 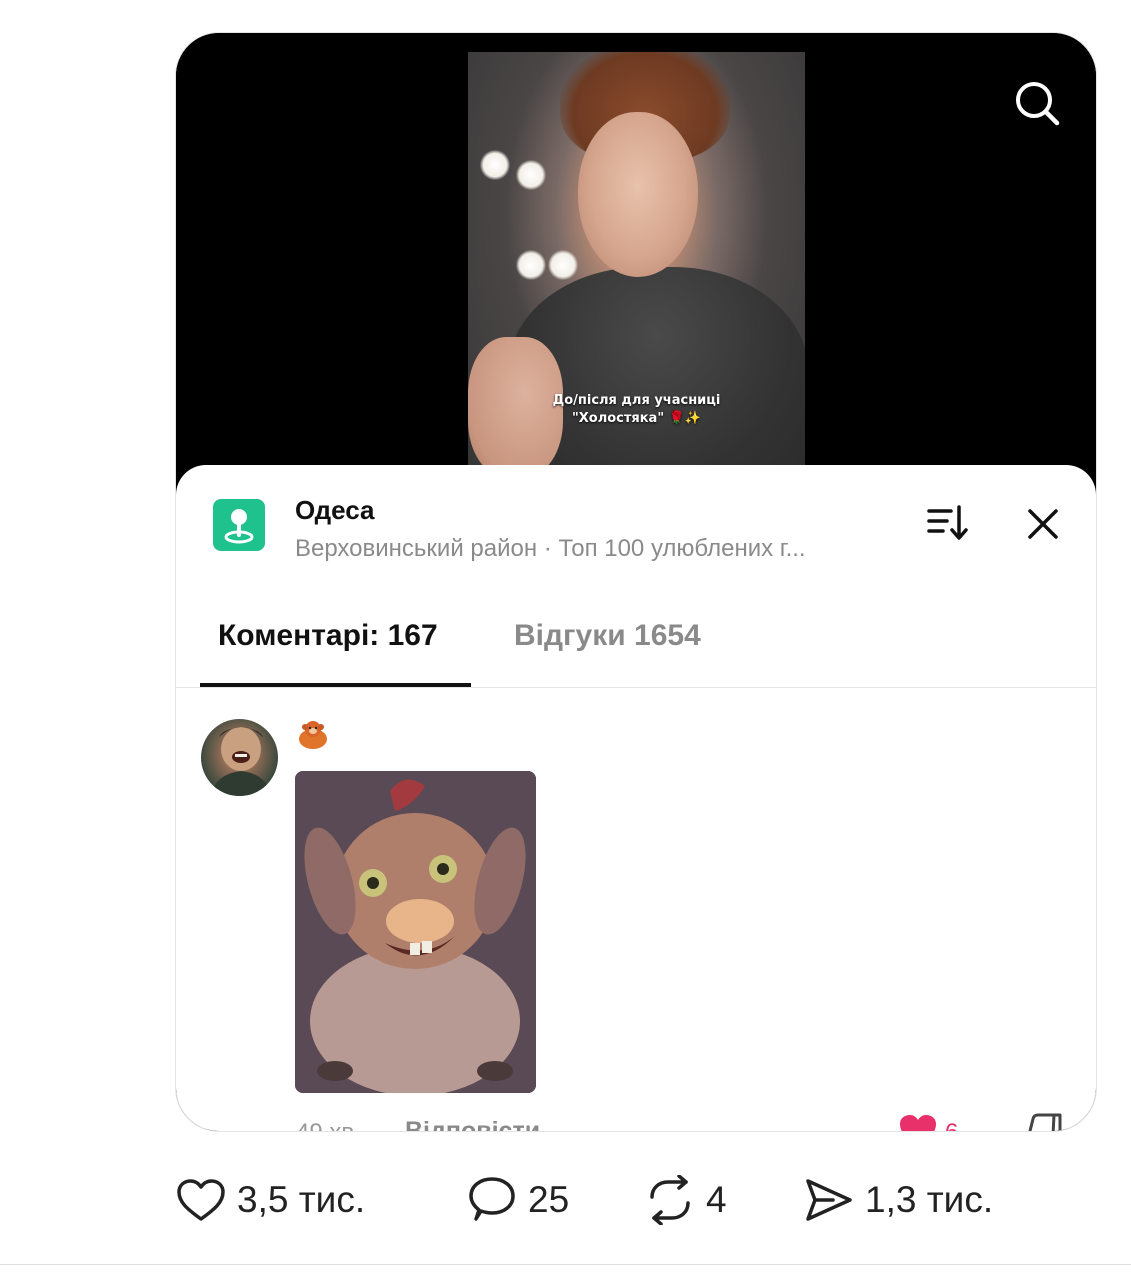 I want to click on avatar, so click(x=239, y=757).